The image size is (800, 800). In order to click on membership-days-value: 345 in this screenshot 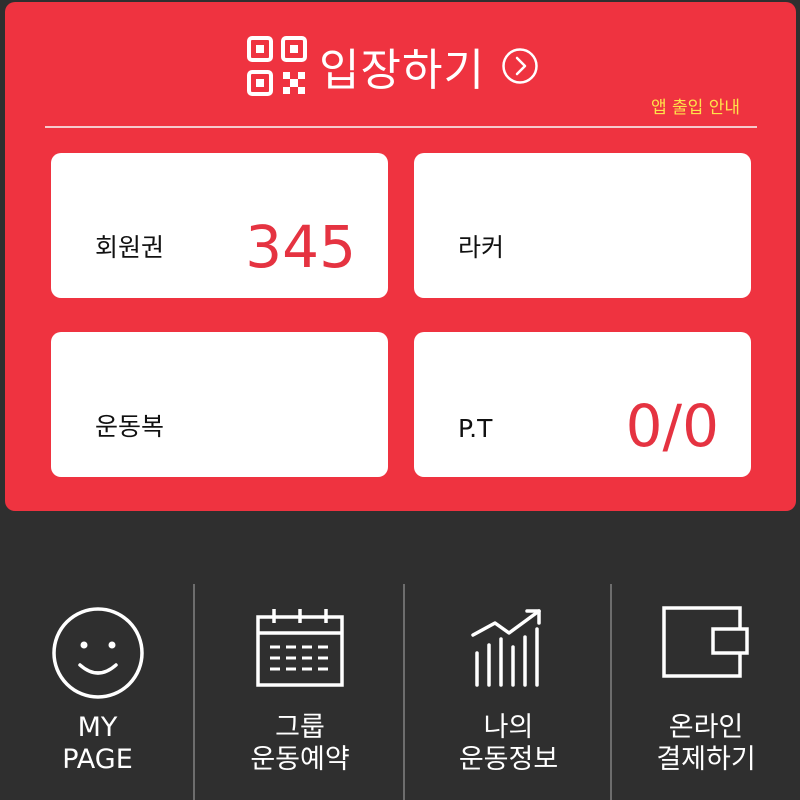, I will do `click(300, 247)`.